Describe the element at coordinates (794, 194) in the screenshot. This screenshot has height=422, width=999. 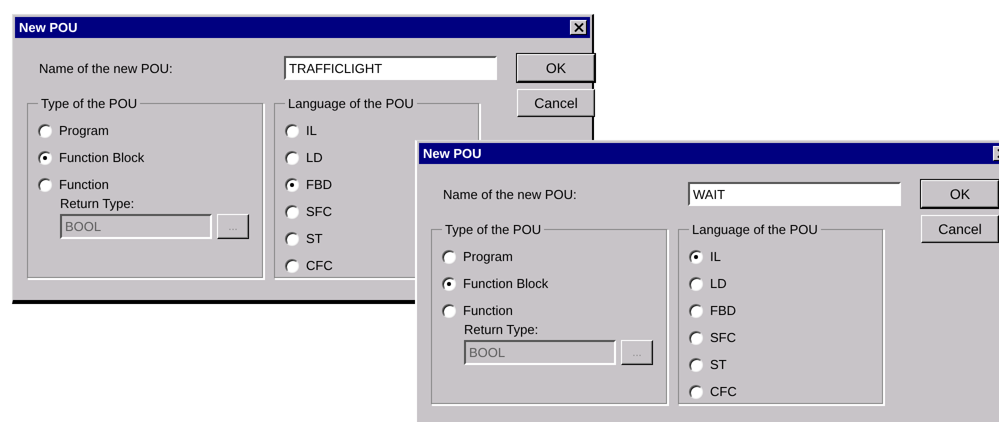
I see `name-field: WAIT` at that location.